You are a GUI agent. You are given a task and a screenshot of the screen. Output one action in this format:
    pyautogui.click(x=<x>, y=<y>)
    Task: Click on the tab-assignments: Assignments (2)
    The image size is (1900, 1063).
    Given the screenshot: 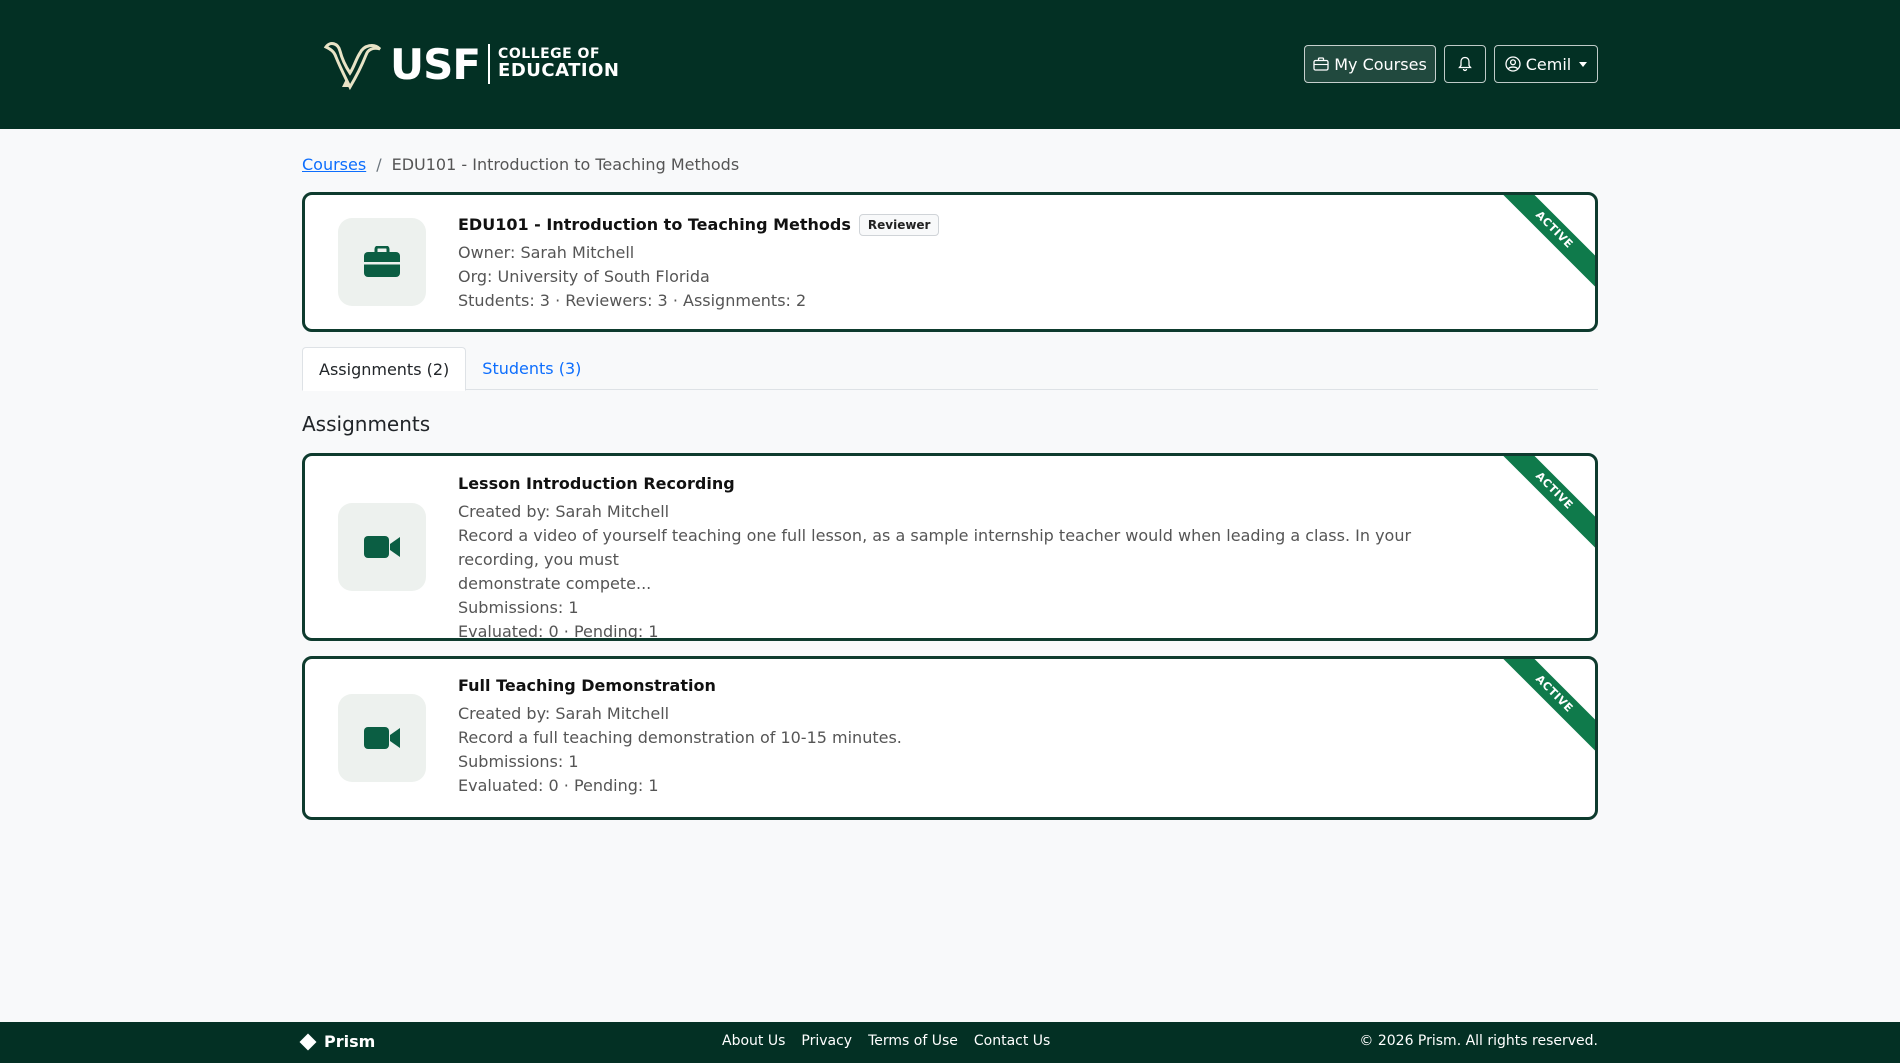 What is the action you would take?
    pyautogui.click(x=384, y=369)
    